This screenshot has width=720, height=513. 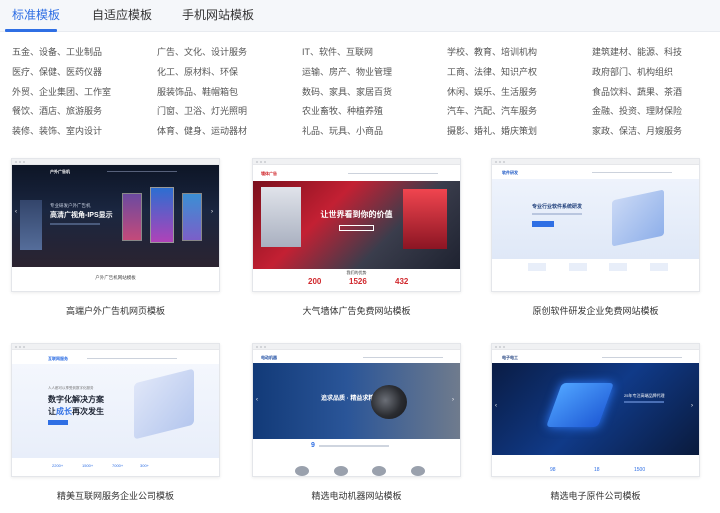 I want to click on category-link: 体育、健身、运动器材, so click(x=202, y=134).